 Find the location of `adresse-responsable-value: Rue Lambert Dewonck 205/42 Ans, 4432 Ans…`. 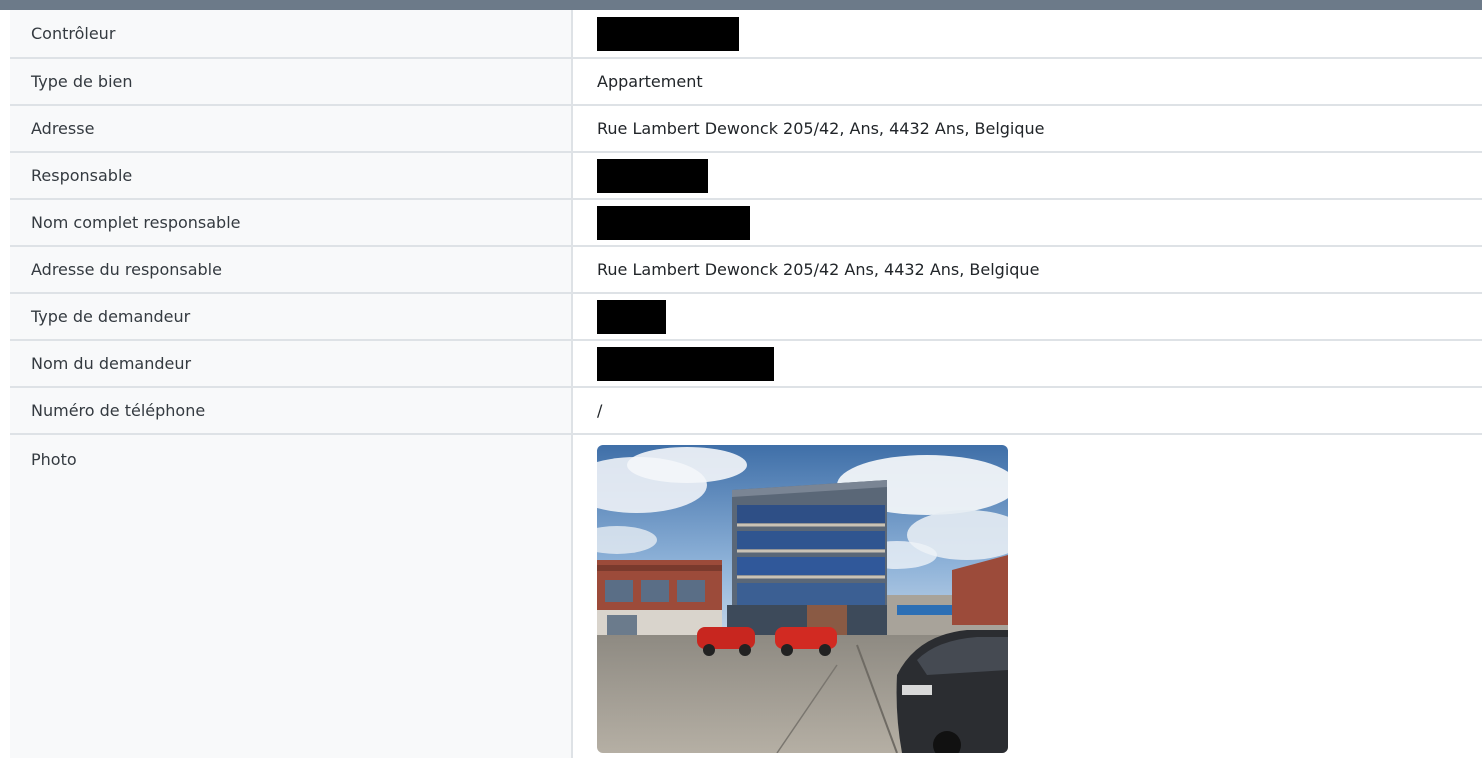

adresse-responsable-value: Rue Lambert Dewonck 205/42 Ans, 4432 Ans… is located at coordinates (1027, 270).